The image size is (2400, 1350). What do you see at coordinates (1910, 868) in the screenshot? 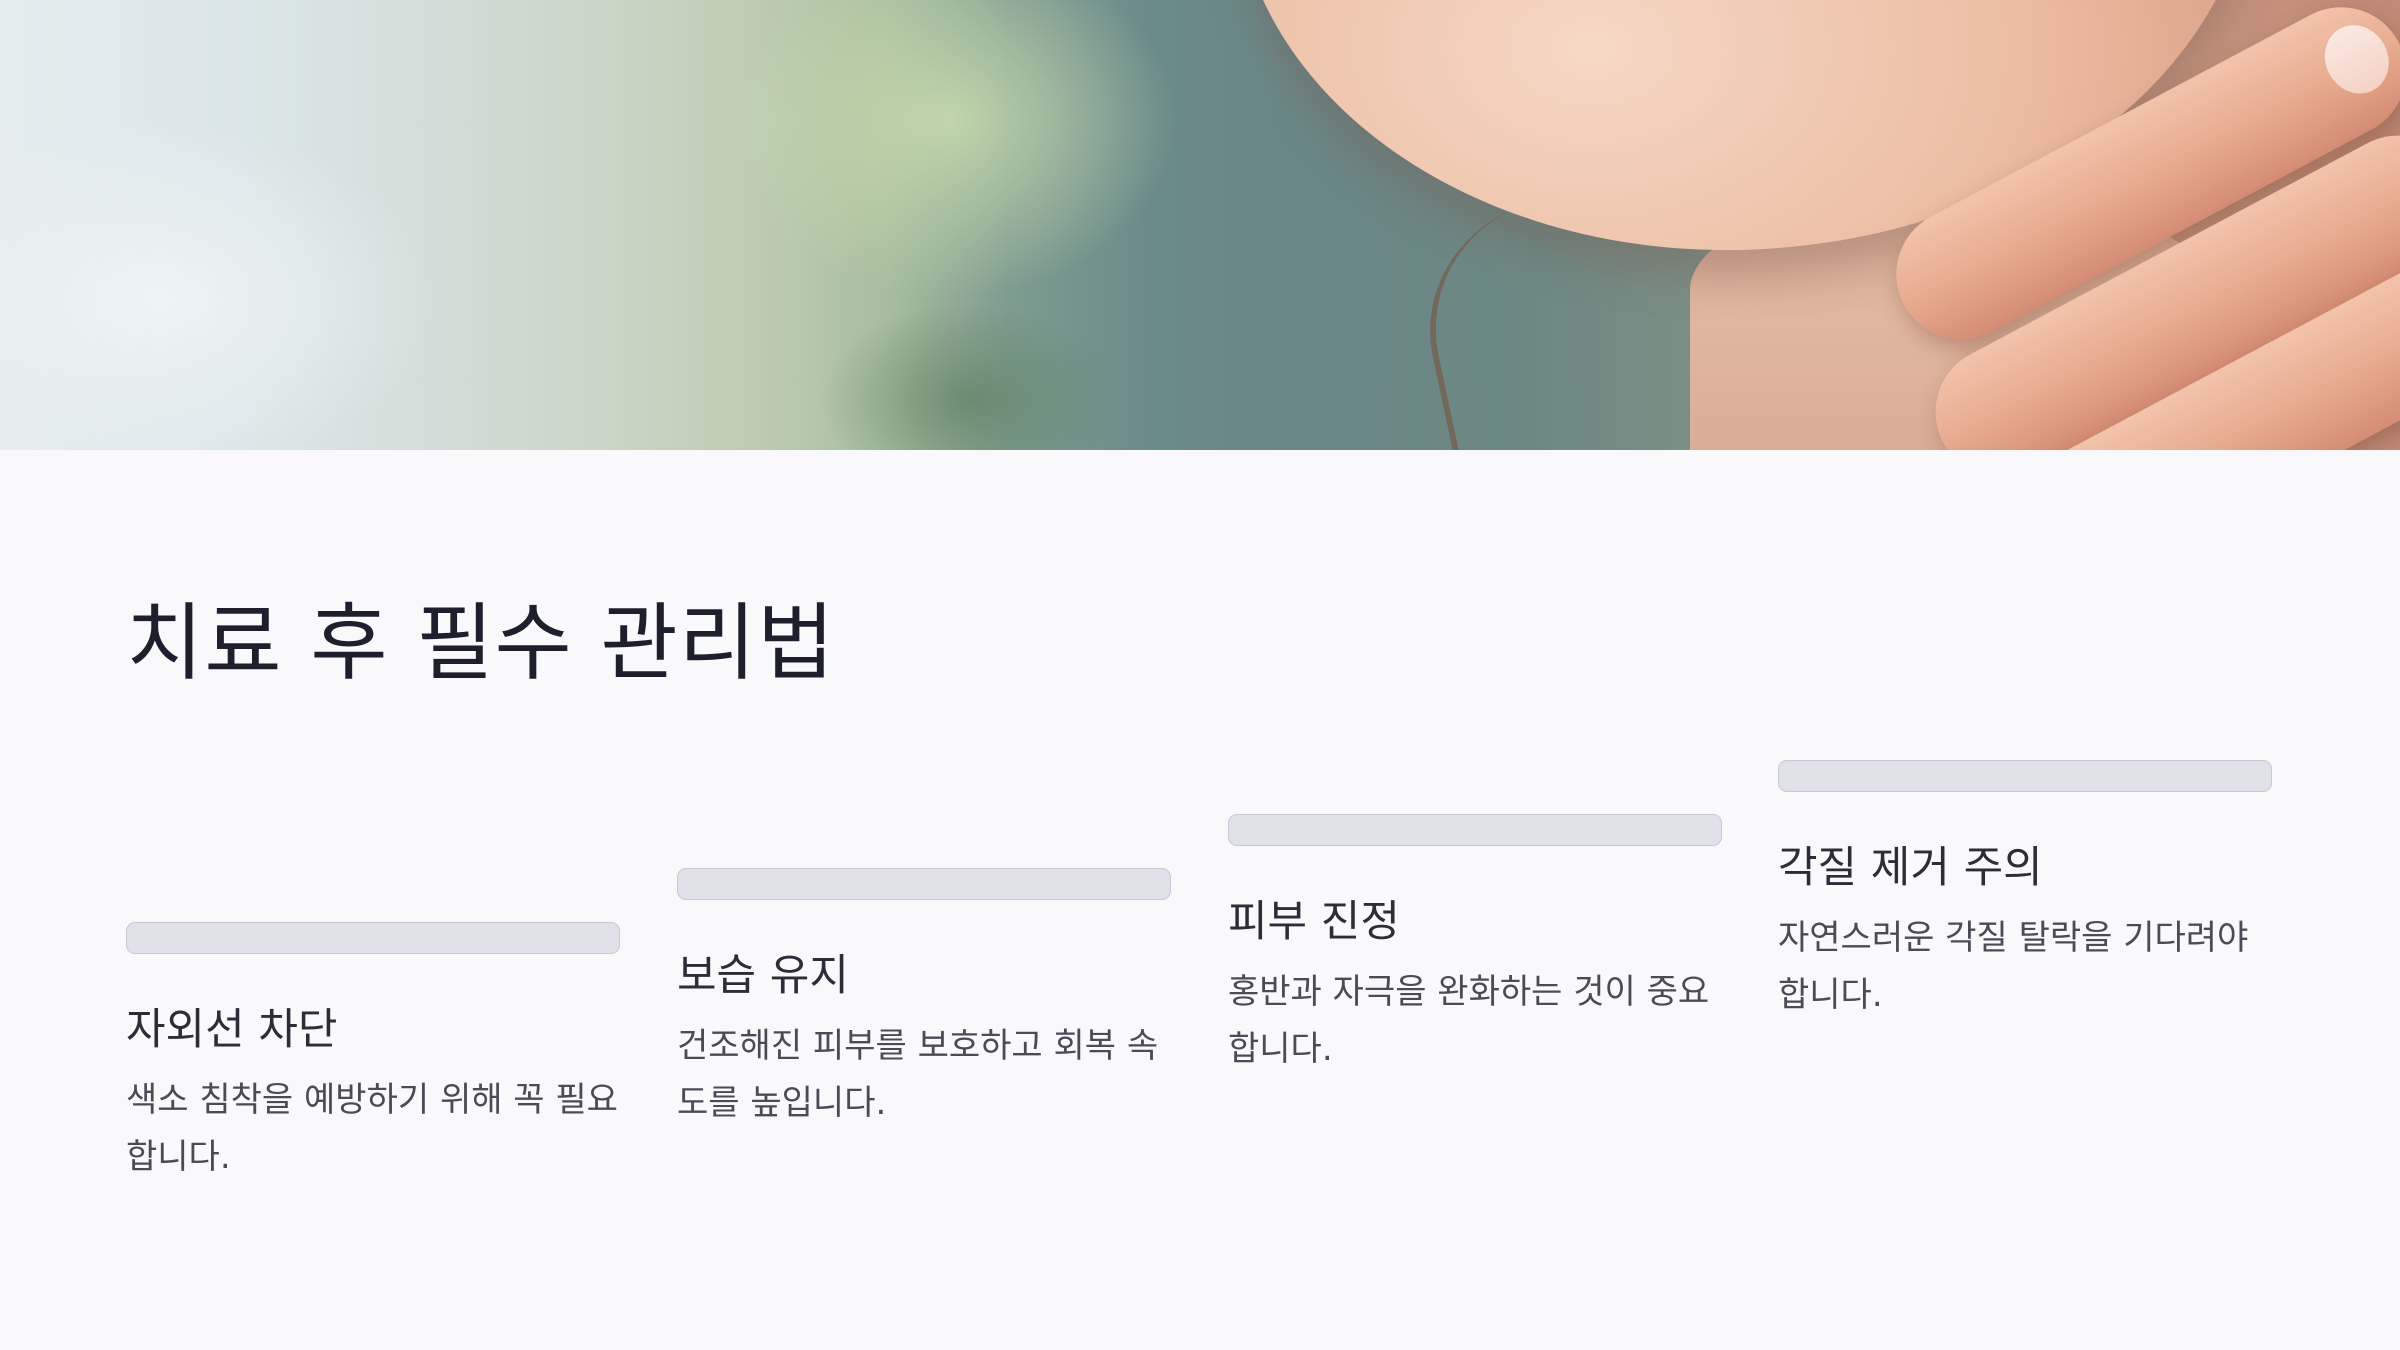
I see `card-title: 각질 제거 주의` at bounding box center [1910, 868].